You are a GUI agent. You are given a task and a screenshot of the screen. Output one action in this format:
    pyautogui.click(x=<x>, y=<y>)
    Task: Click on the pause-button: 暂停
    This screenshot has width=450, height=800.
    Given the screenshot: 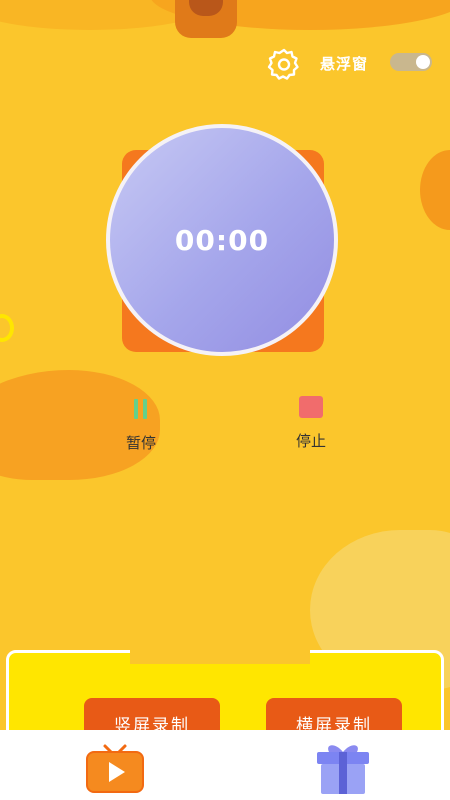 What is the action you would take?
    pyautogui.click(x=141, y=425)
    